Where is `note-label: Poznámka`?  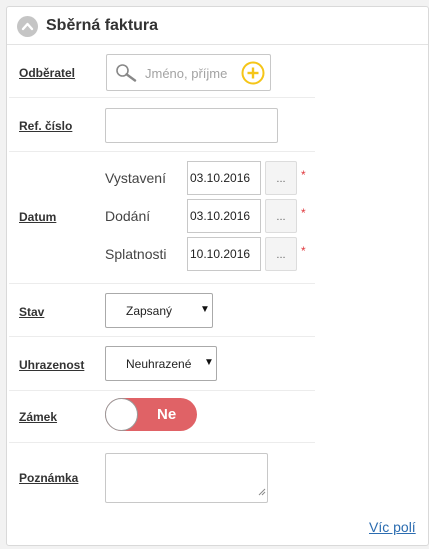 note-label: Poznámka is located at coordinates (48, 478).